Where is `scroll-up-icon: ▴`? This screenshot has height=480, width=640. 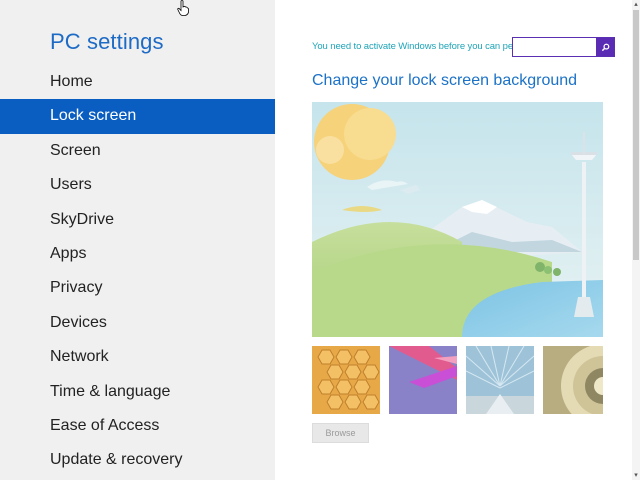
scroll-up-icon: ▴ is located at coordinates (636, 4).